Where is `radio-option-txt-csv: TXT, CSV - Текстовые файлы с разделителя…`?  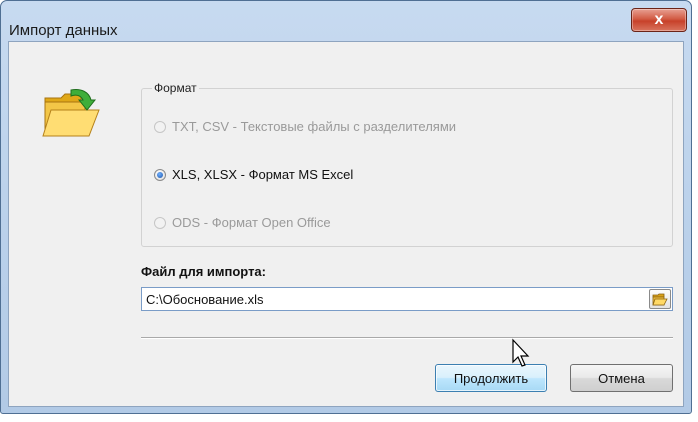
radio-option-txt-csv: TXT, CSV - Текстовые файлы с разделителя… is located at coordinates (305, 126).